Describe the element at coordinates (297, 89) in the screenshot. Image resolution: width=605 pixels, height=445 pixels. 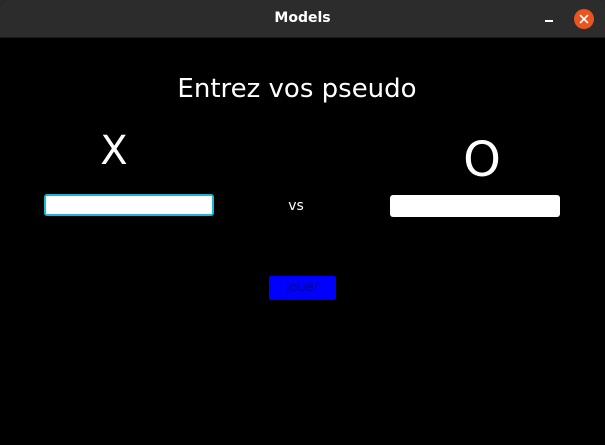
I see `page-title: Entrez vos pseudo` at that location.